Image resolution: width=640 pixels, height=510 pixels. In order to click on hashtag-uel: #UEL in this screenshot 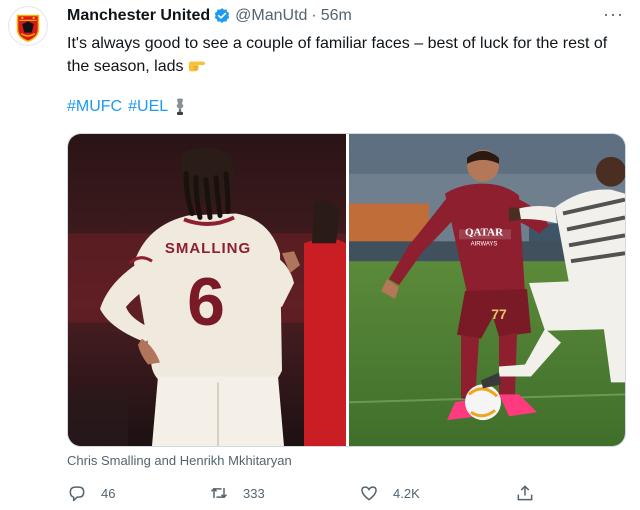, I will do `click(148, 107)`.